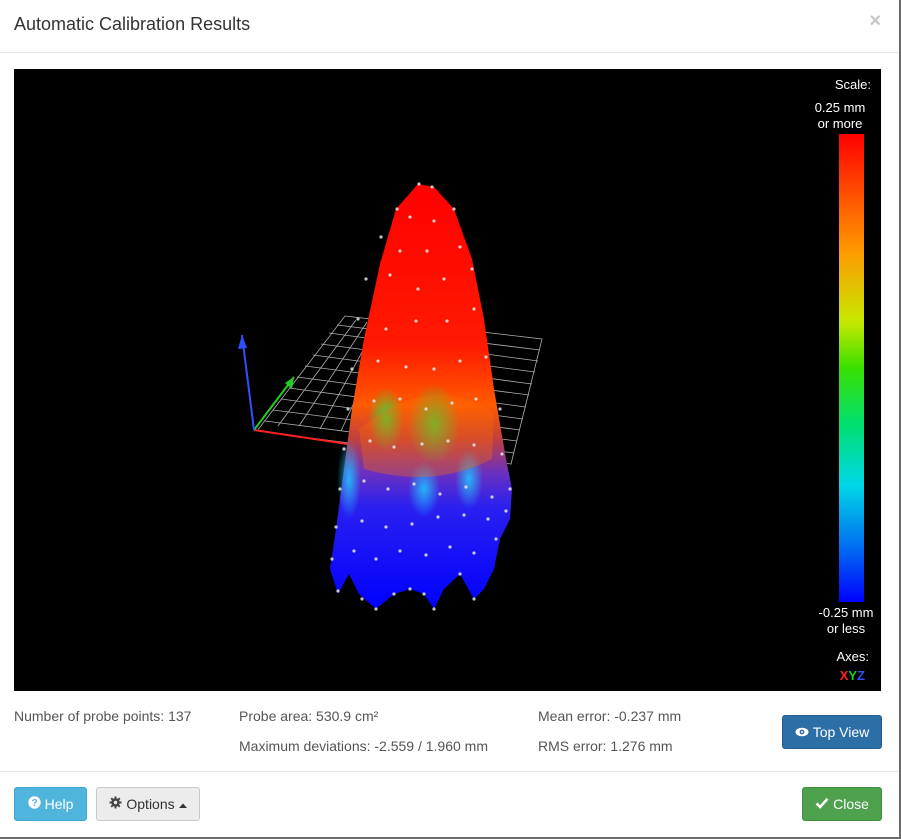 The height and width of the screenshot is (839, 901). What do you see at coordinates (59, 804) in the screenshot?
I see `help-label: Help` at bounding box center [59, 804].